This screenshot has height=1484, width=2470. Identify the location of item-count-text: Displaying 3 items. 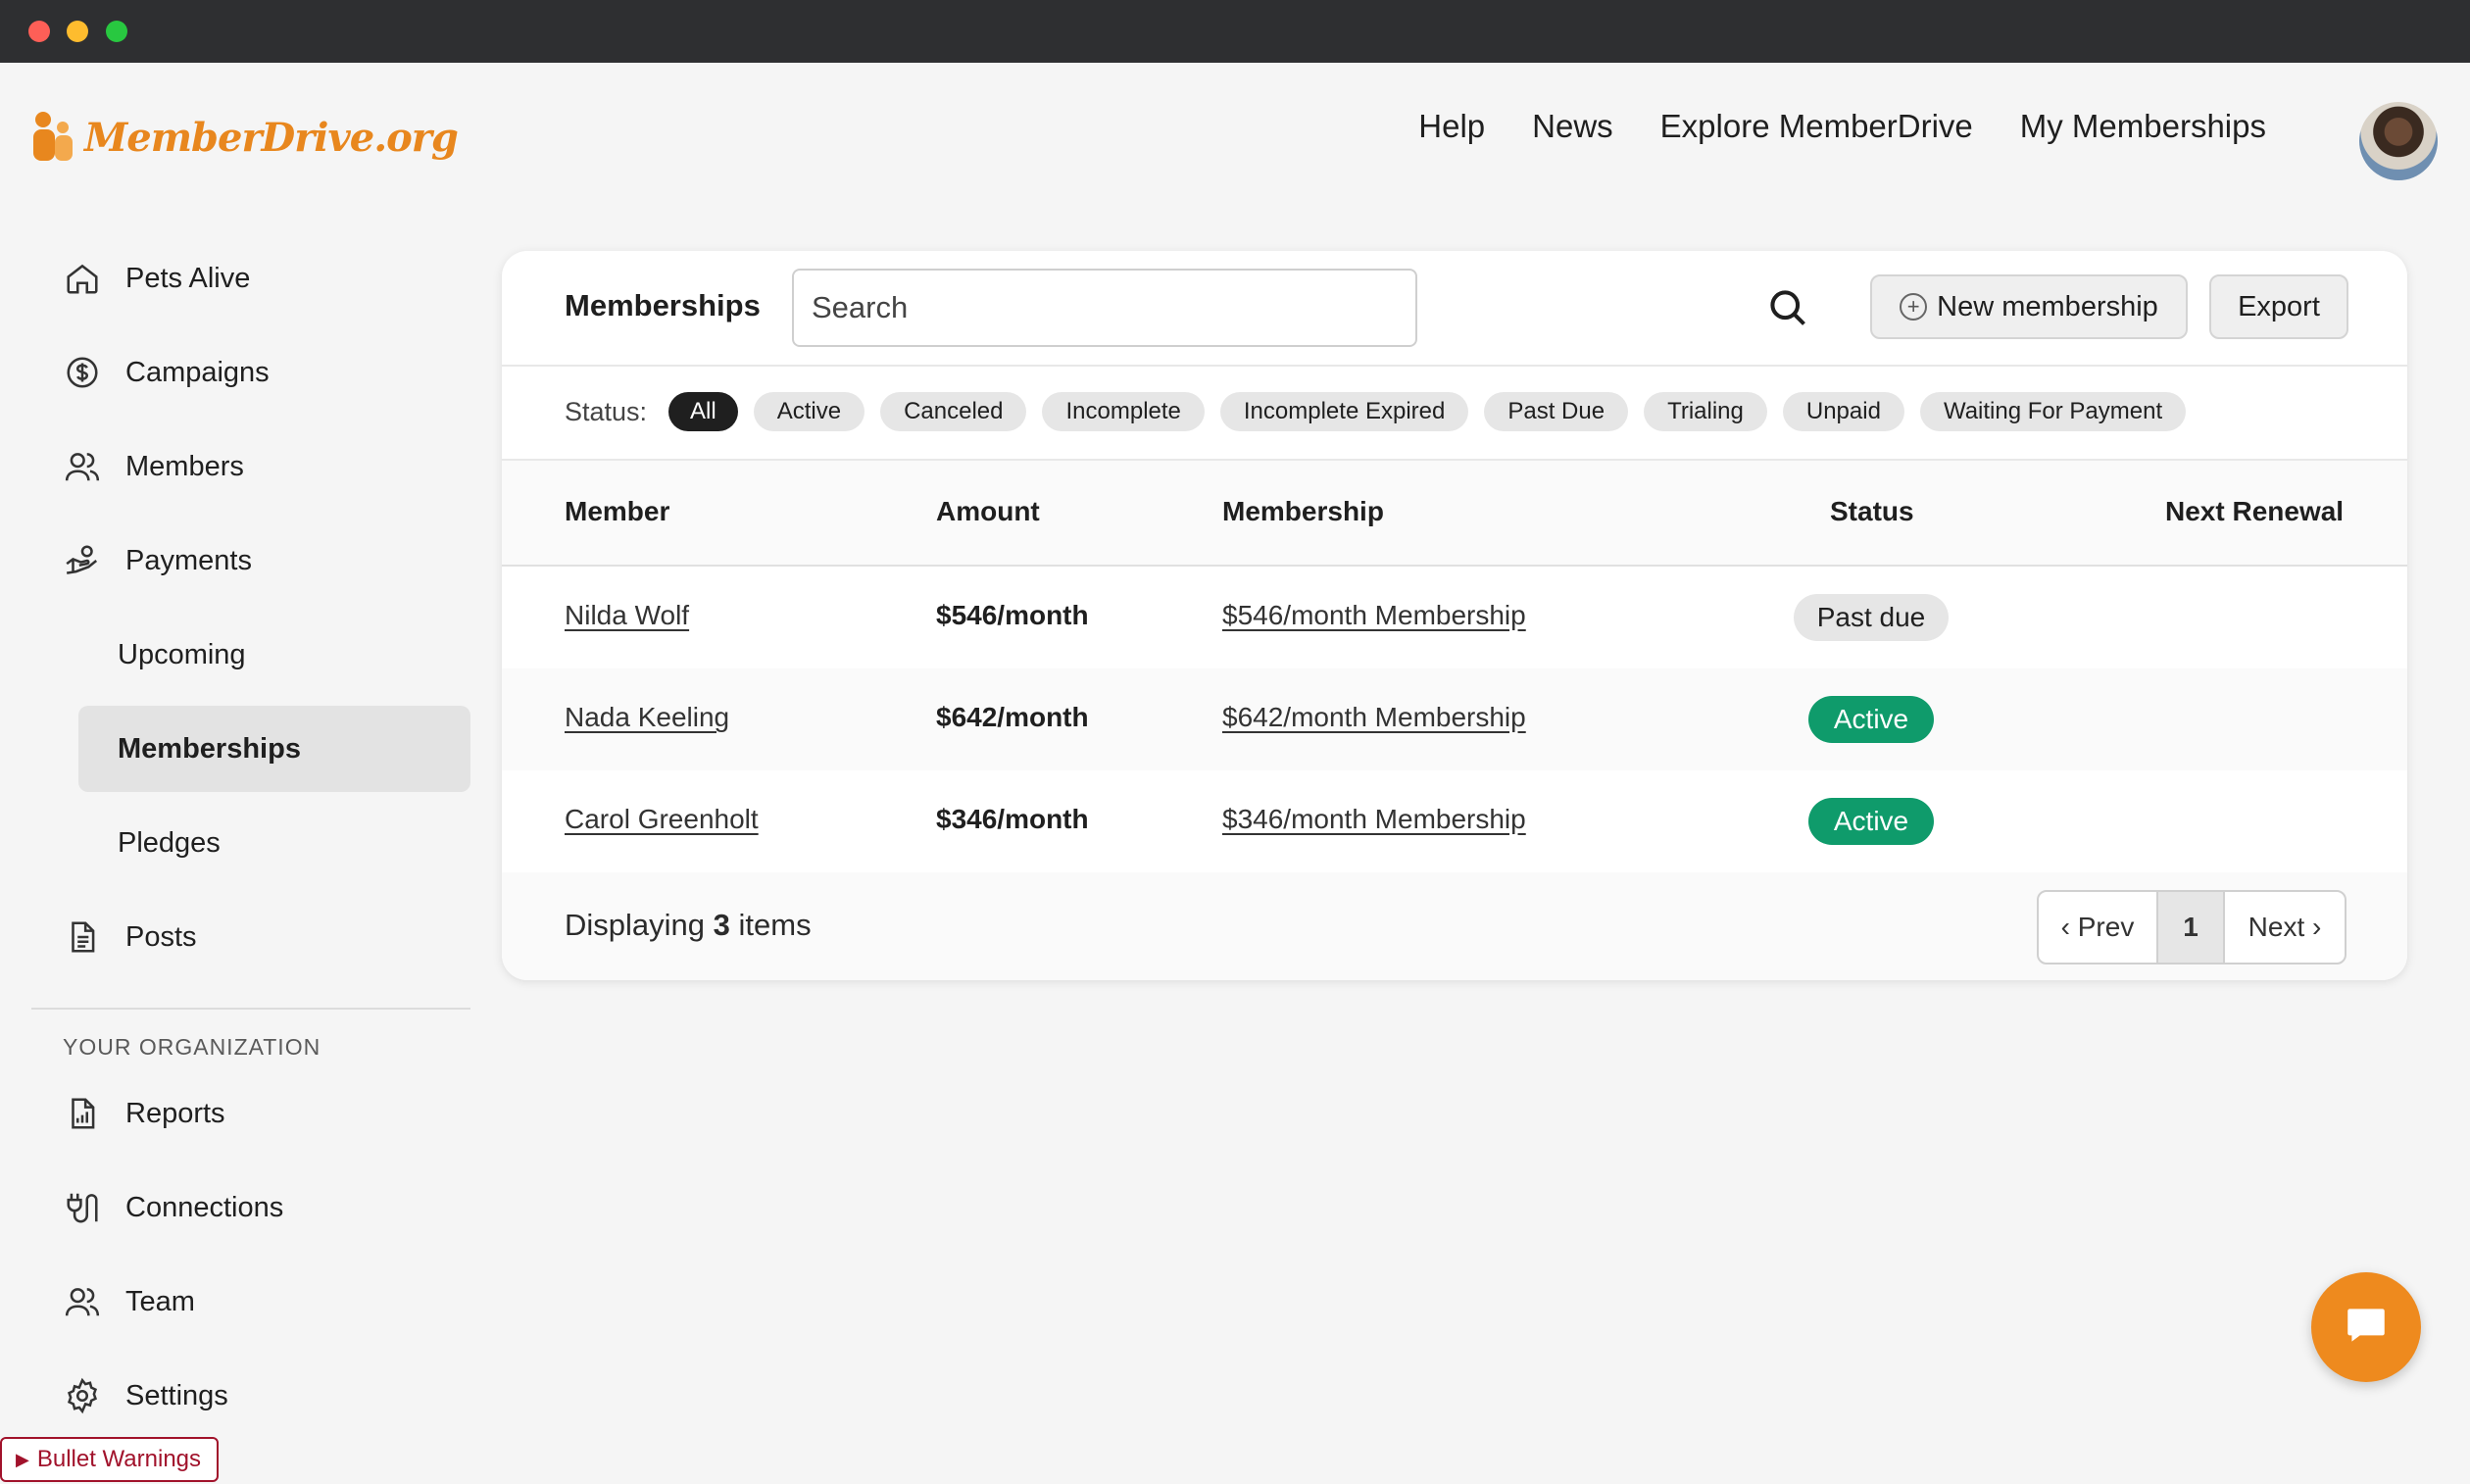
(688, 925).